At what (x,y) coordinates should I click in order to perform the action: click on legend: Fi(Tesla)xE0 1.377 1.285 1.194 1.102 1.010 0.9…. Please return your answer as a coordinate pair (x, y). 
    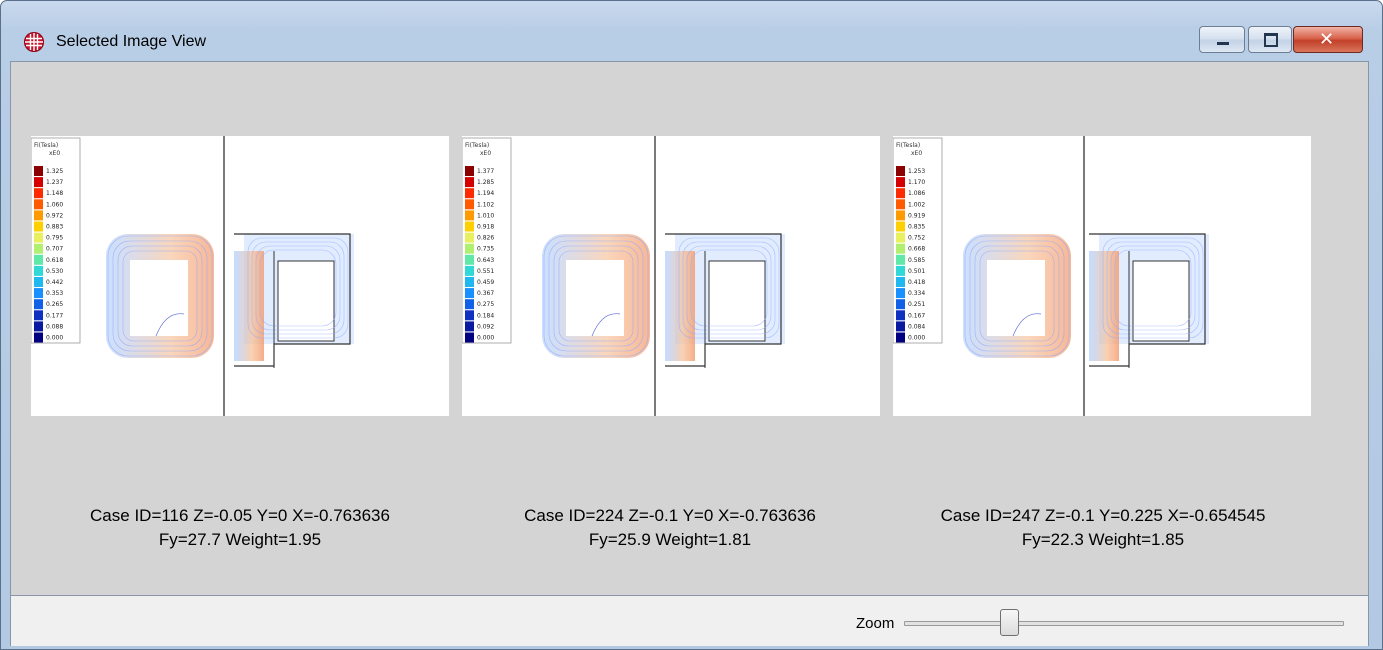
    Looking at the image, I should click on (487, 240).